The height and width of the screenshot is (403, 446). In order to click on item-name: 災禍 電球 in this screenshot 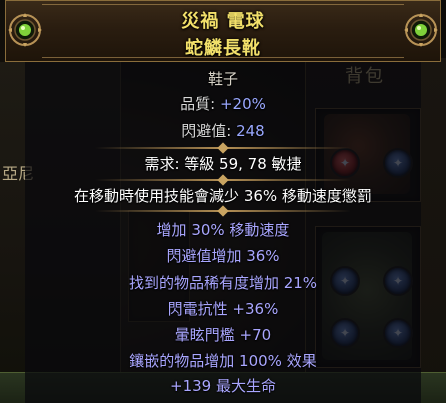, I will do `click(223, 21)`.